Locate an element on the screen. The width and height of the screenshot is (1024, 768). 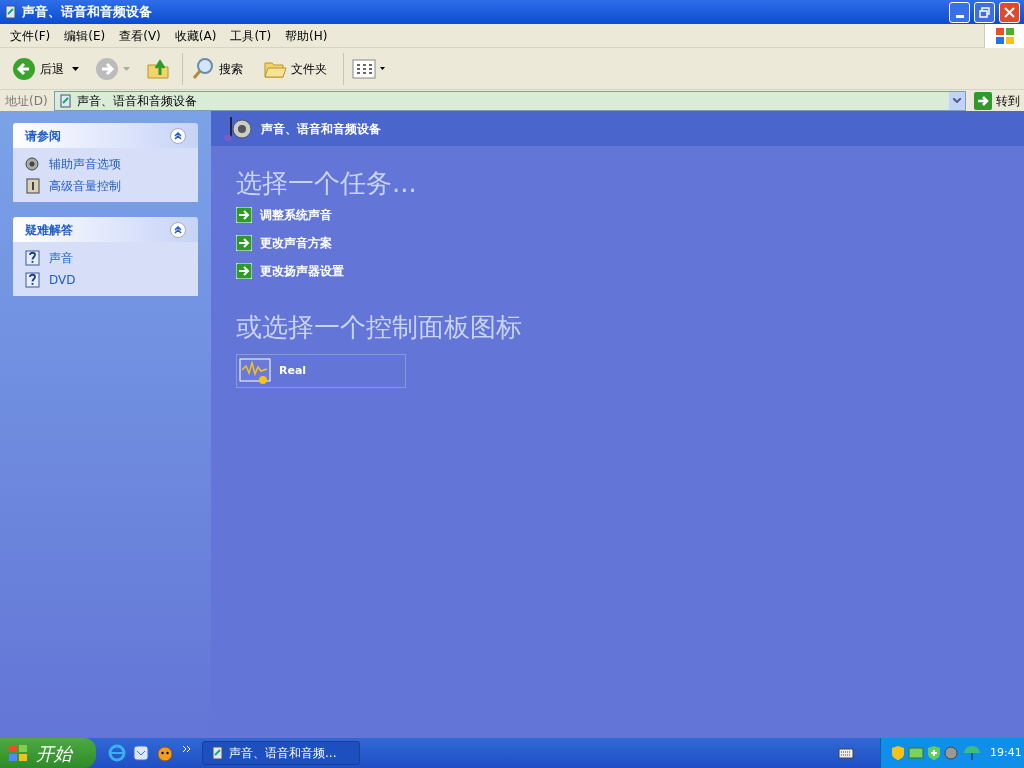
go-button: 转到 is located at coordinates (997, 100).